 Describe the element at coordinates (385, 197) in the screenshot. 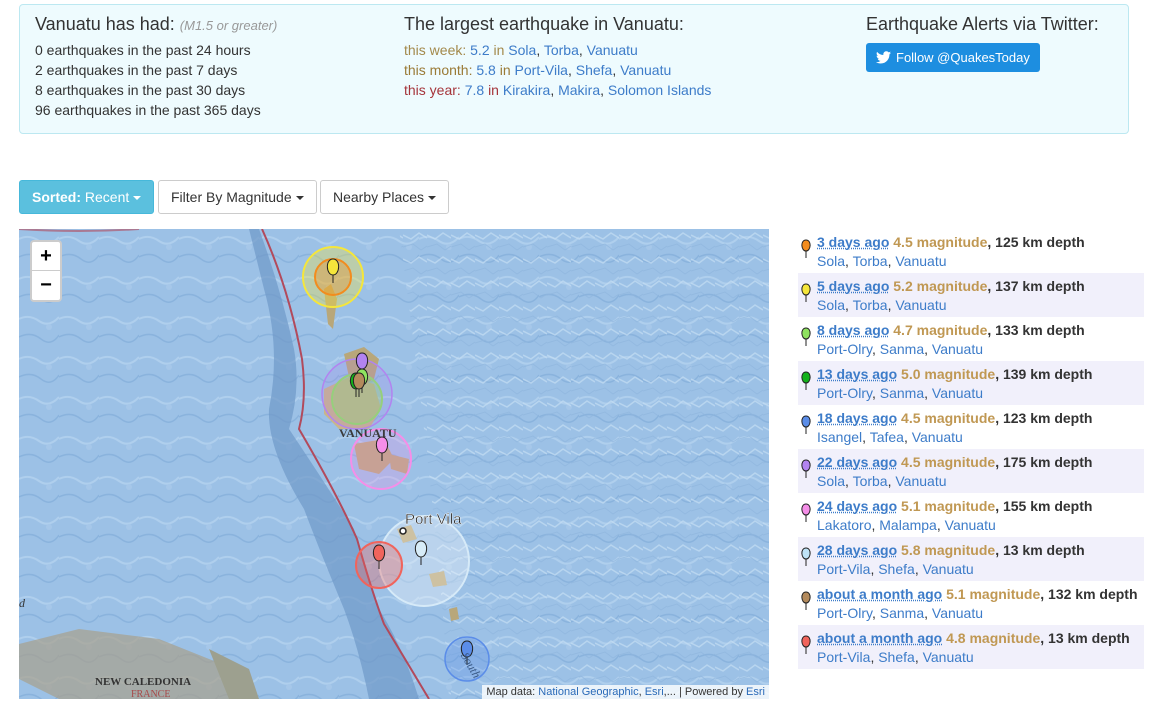

I see `nearby-places-button: Nearby Places` at that location.